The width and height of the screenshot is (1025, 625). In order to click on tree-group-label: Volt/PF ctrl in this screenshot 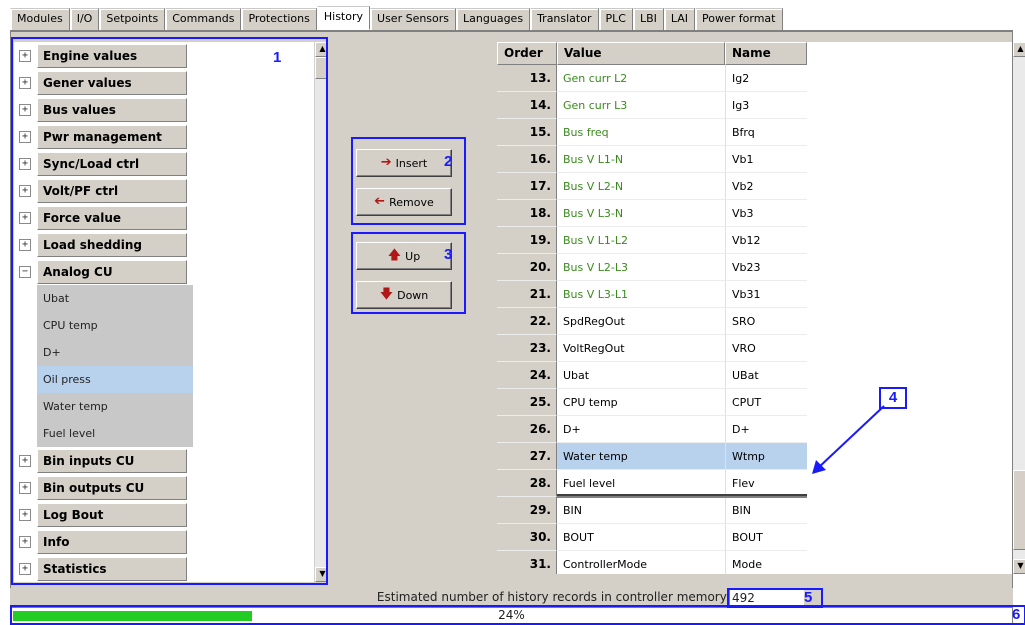, I will do `click(112, 190)`.